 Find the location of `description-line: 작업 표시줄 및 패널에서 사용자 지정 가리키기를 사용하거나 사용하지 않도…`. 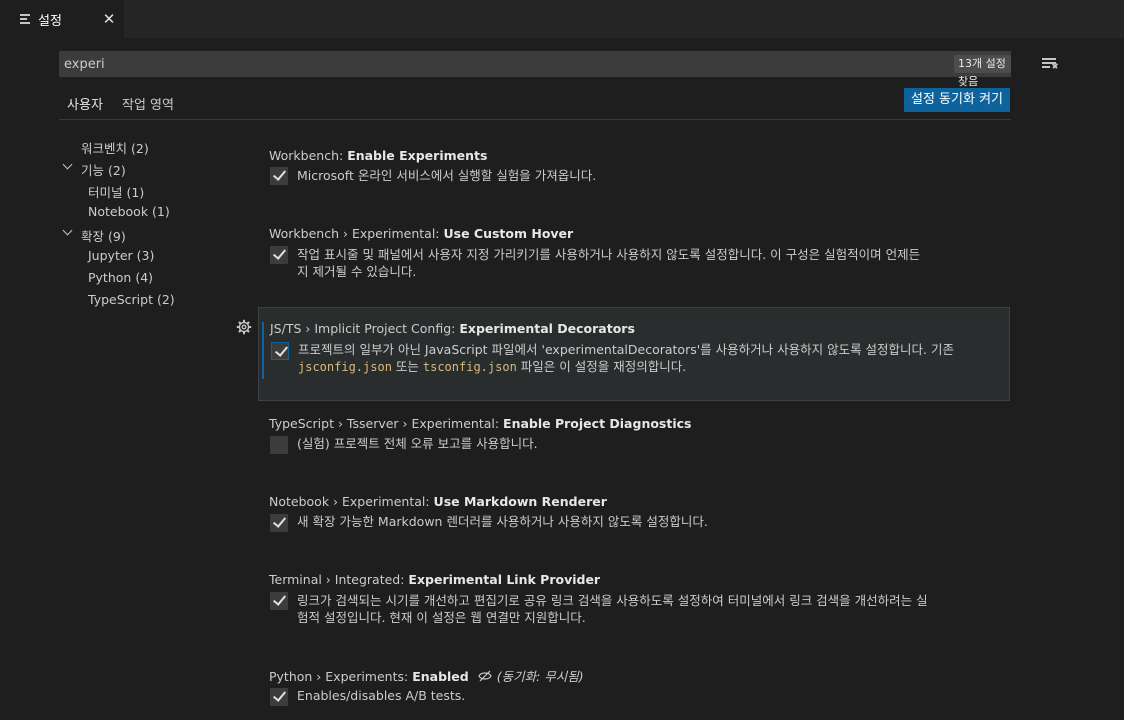

description-line: 작업 표시줄 및 패널에서 사용자 지정 가리키기를 사용하거나 사용하지 않도… is located at coordinates (609, 254).